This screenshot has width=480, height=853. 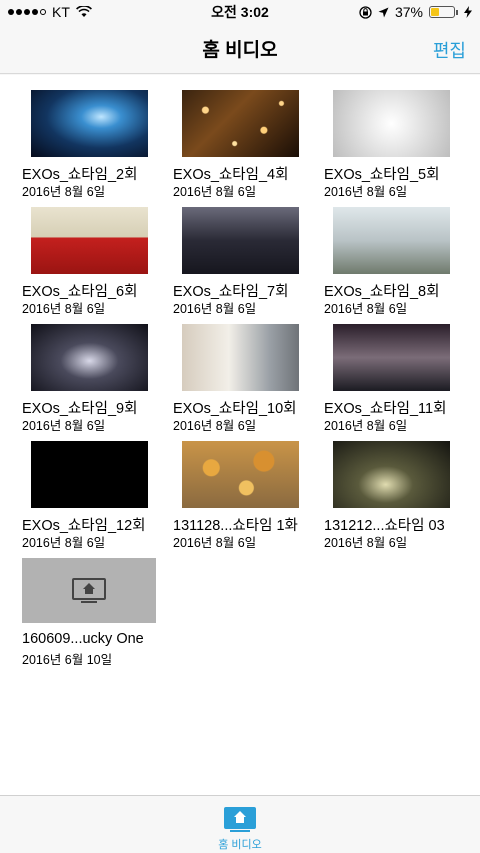 What do you see at coordinates (83, 11) in the screenshot?
I see `wifi-icon` at bounding box center [83, 11].